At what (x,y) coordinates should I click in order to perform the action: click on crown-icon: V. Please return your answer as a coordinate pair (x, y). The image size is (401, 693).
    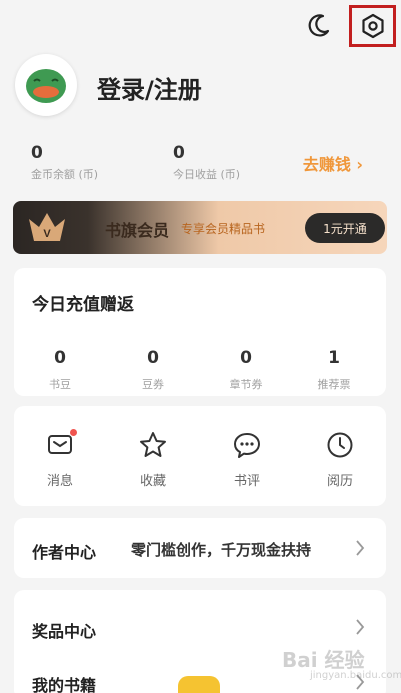
    Looking at the image, I should click on (47, 227).